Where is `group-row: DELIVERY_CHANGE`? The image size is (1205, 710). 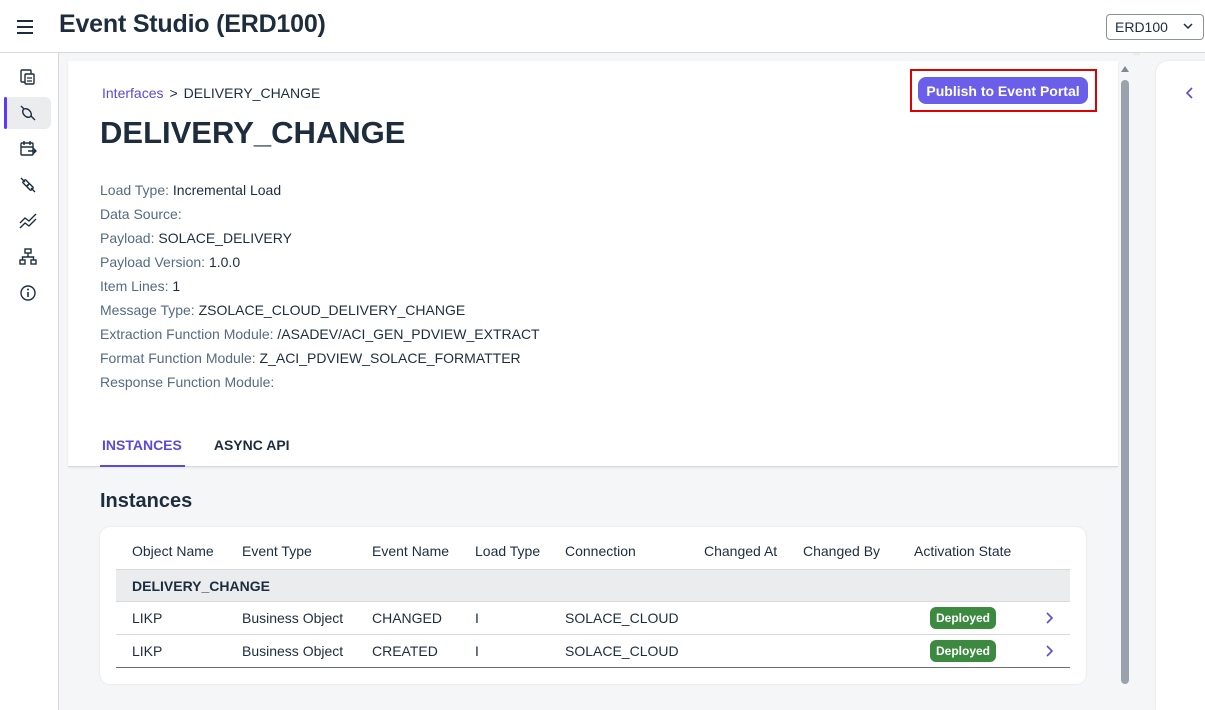 group-row: DELIVERY_CHANGE is located at coordinates (593, 585).